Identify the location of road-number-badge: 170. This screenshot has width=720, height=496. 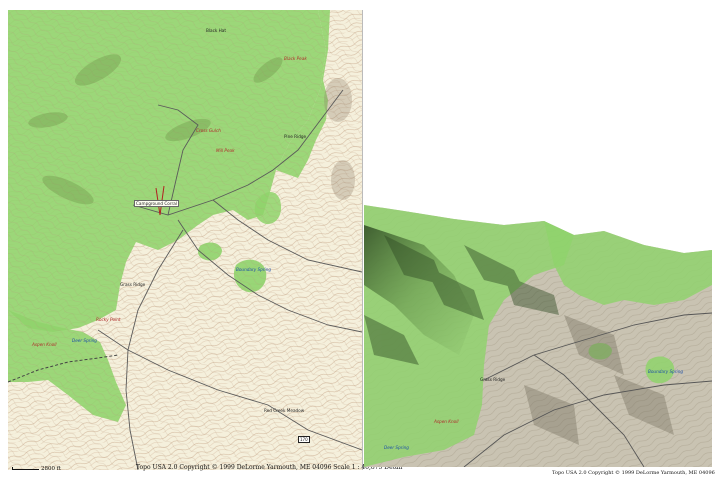
(304, 439).